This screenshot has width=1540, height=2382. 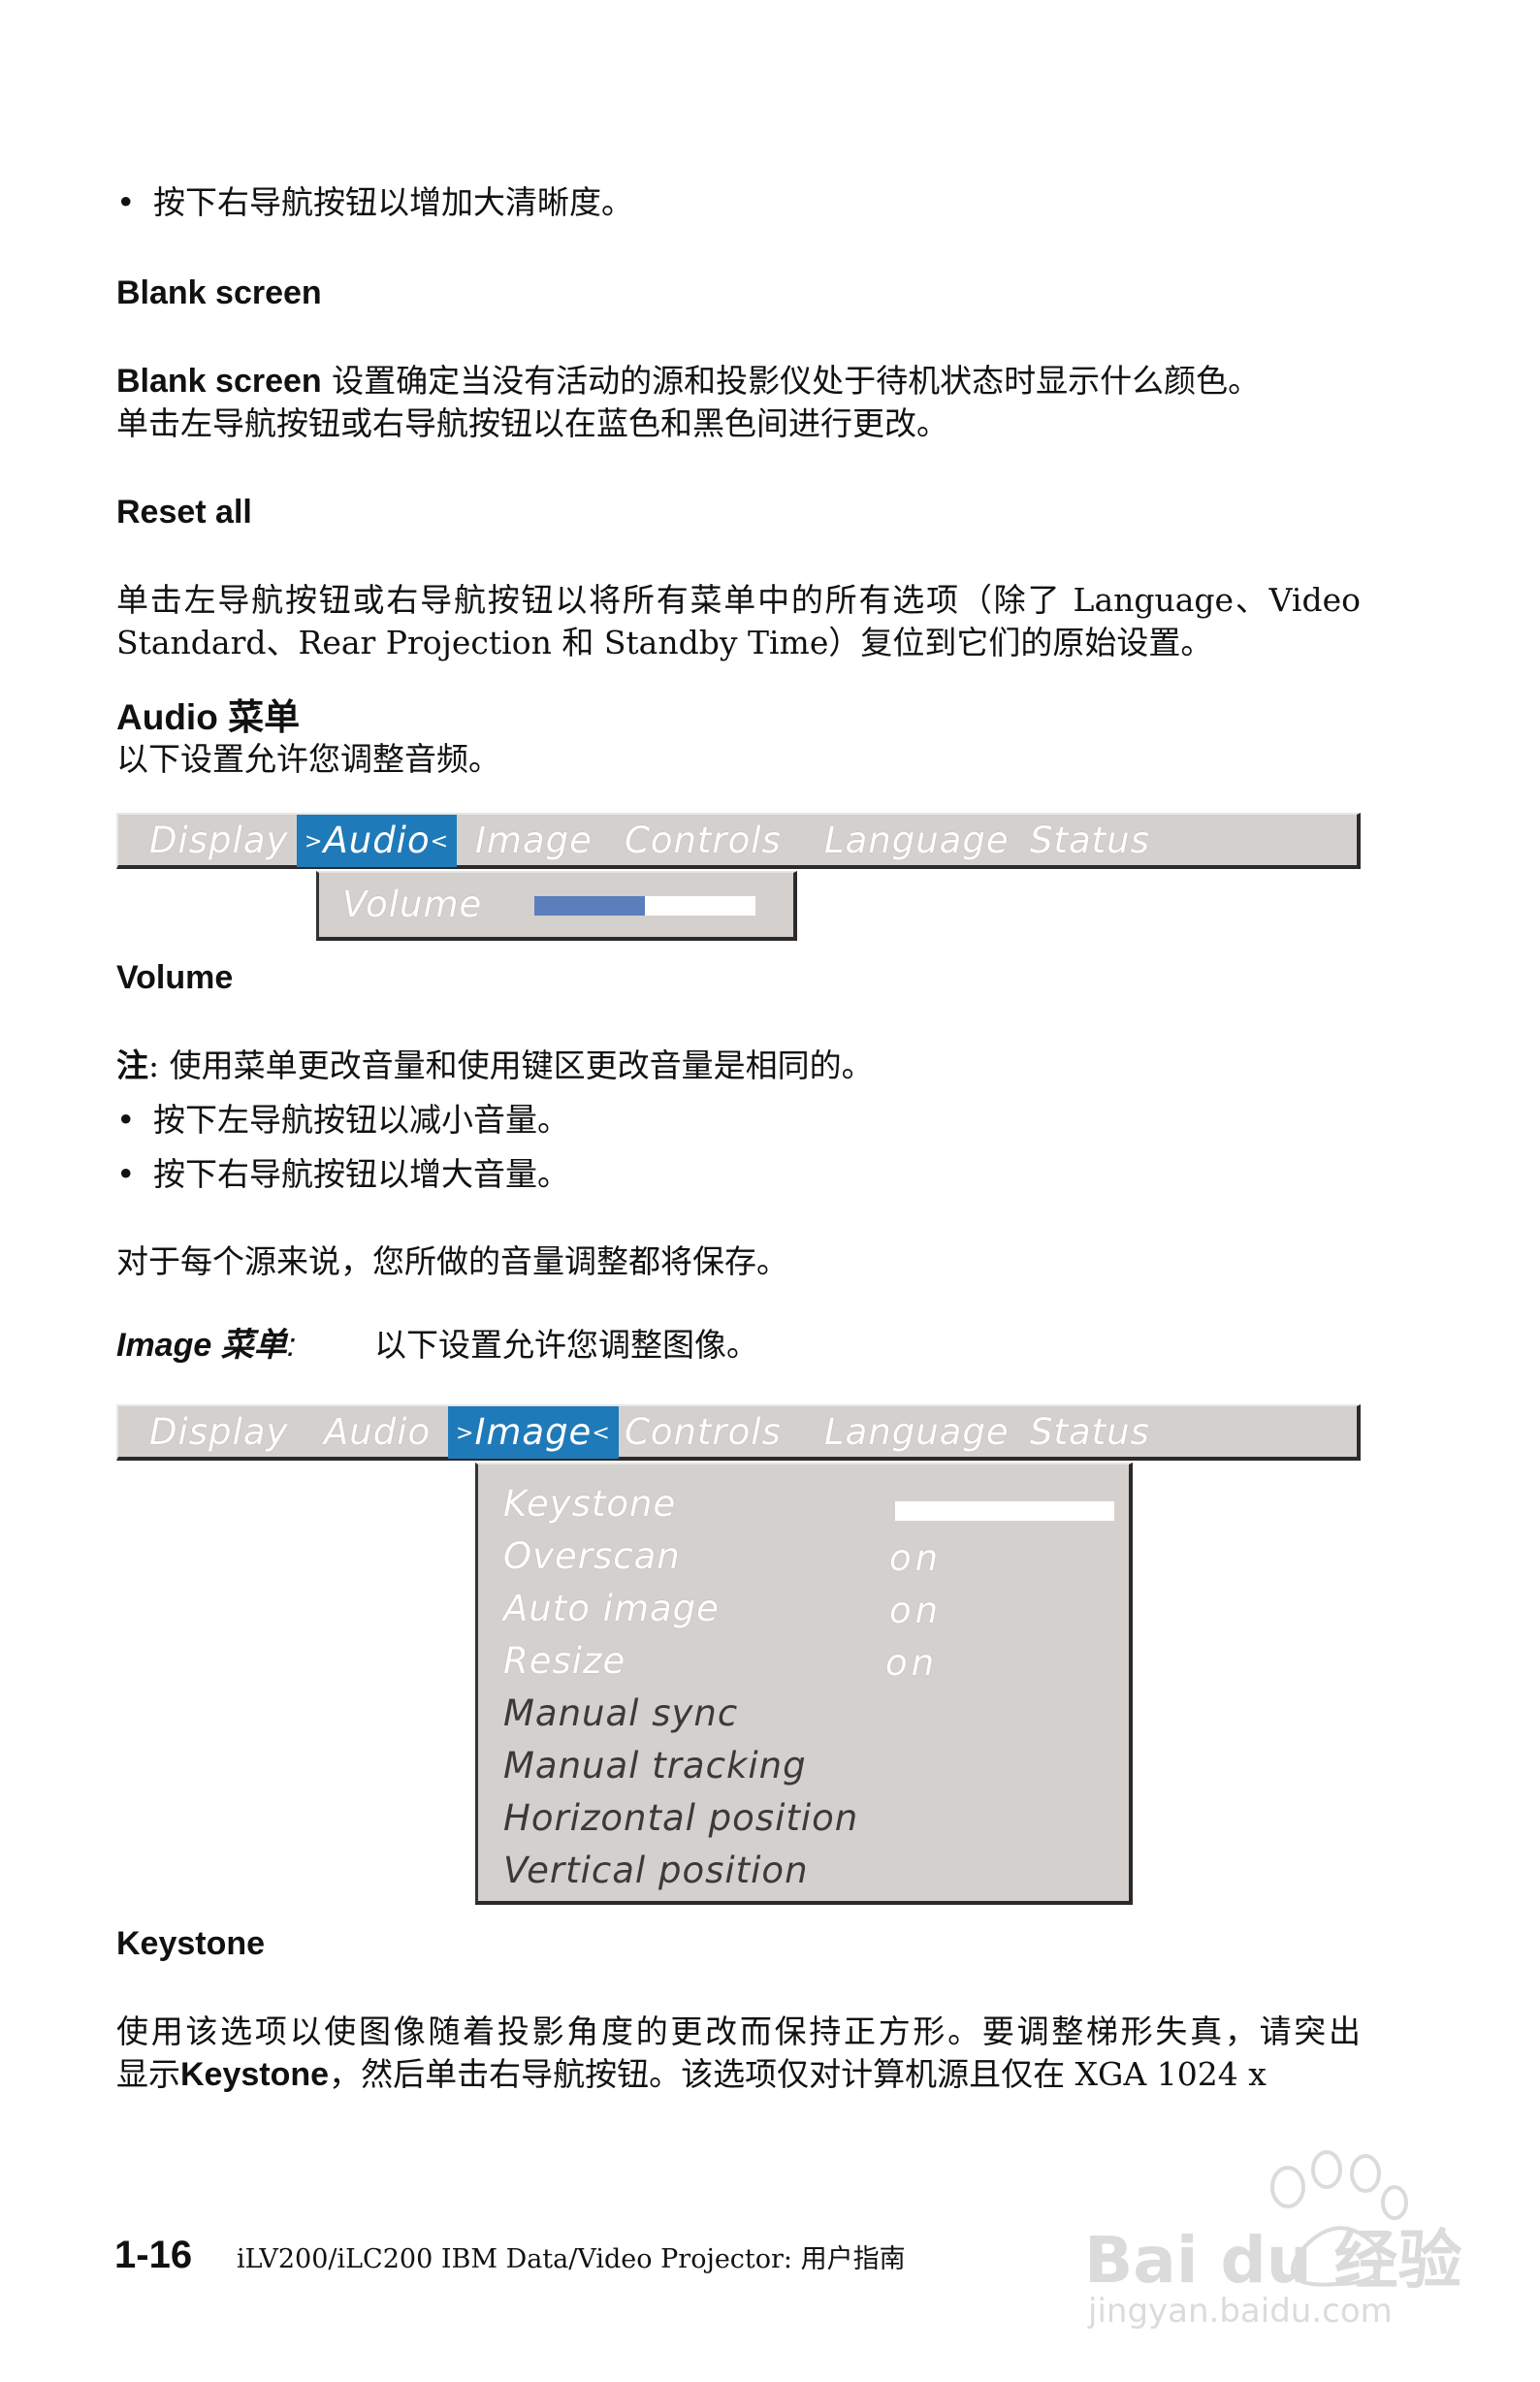 I want to click on blank-screen-line2: 单击左导航按钮或右导航按钮以在蓝色和黑色间进行更改。, so click(x=532, y=423).